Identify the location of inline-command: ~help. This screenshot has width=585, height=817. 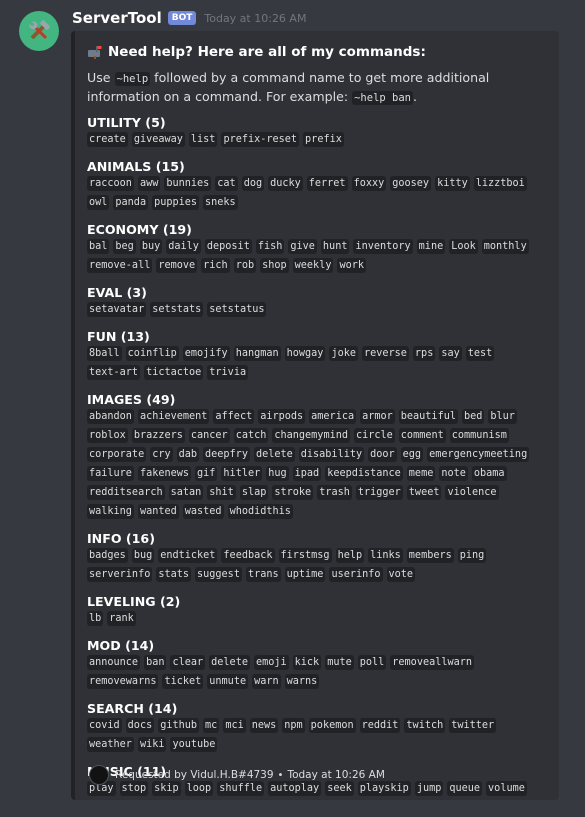
(132, 79).